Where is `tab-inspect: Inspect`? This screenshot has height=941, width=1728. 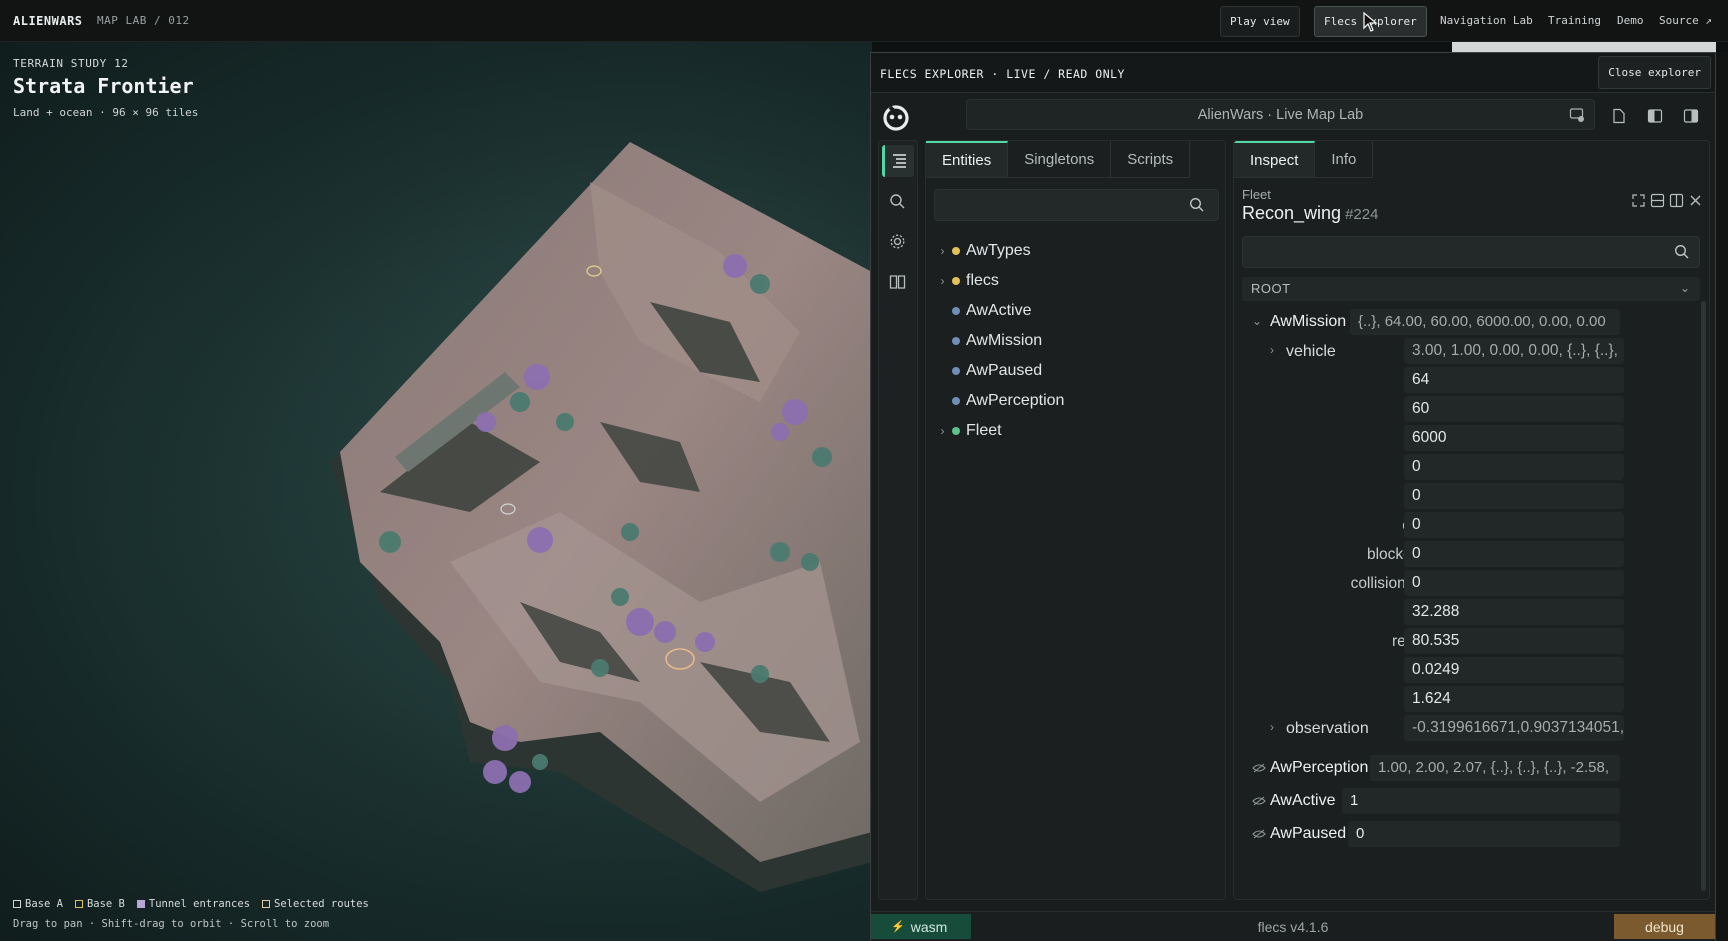 tab-inspect: Inspect is located at coordinates (1275, 159).